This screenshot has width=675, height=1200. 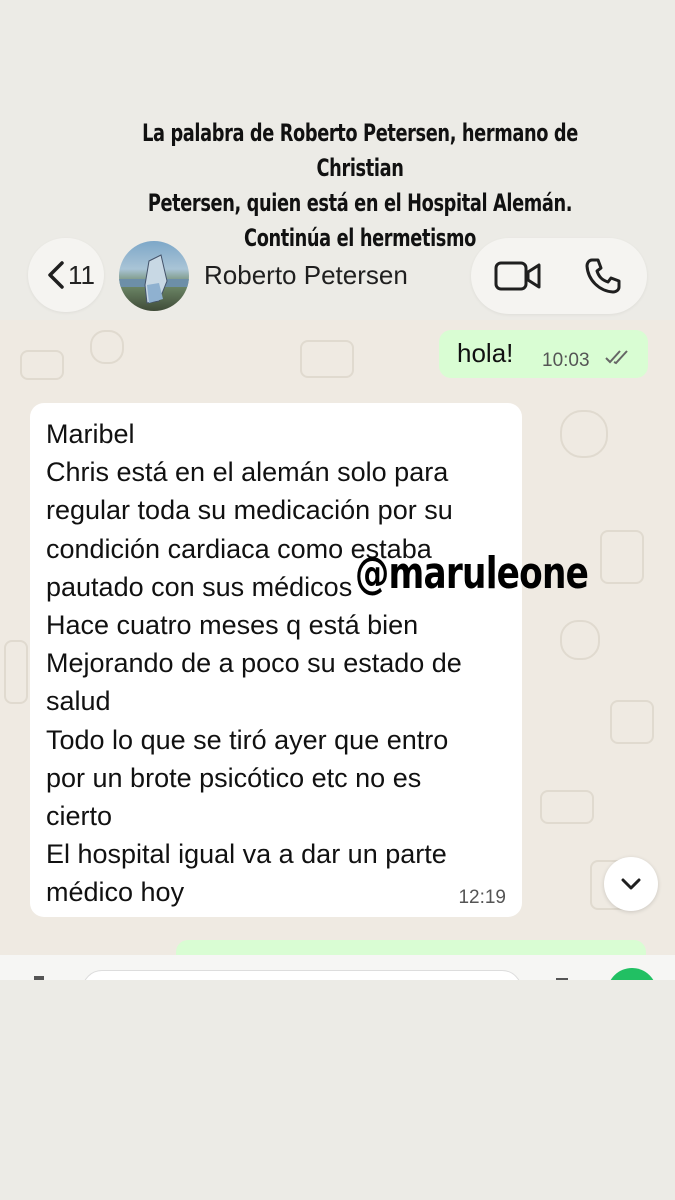 What do you see at coordinates (485, 353) in the screenshot?
I see `message-text: hola!` at bounding box center [485, 353].